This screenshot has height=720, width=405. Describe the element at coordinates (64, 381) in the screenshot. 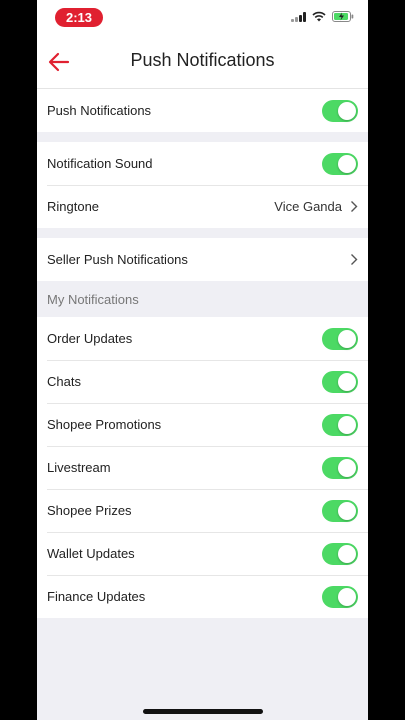

I see `chats-label: Chats` at that location.